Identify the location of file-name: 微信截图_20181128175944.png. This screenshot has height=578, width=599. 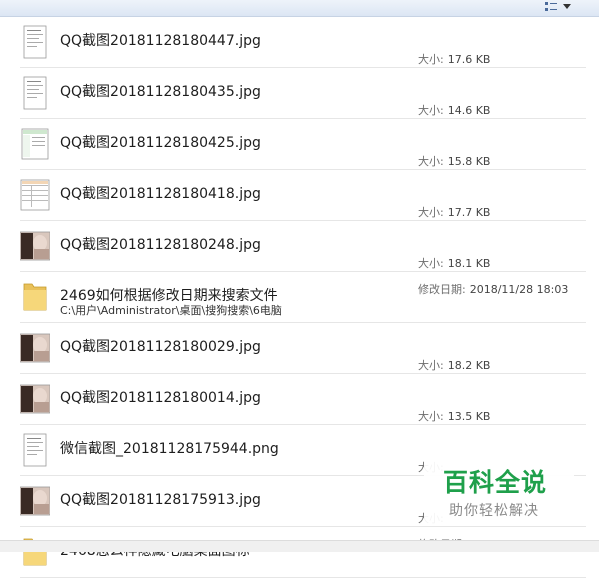
(169, 449).